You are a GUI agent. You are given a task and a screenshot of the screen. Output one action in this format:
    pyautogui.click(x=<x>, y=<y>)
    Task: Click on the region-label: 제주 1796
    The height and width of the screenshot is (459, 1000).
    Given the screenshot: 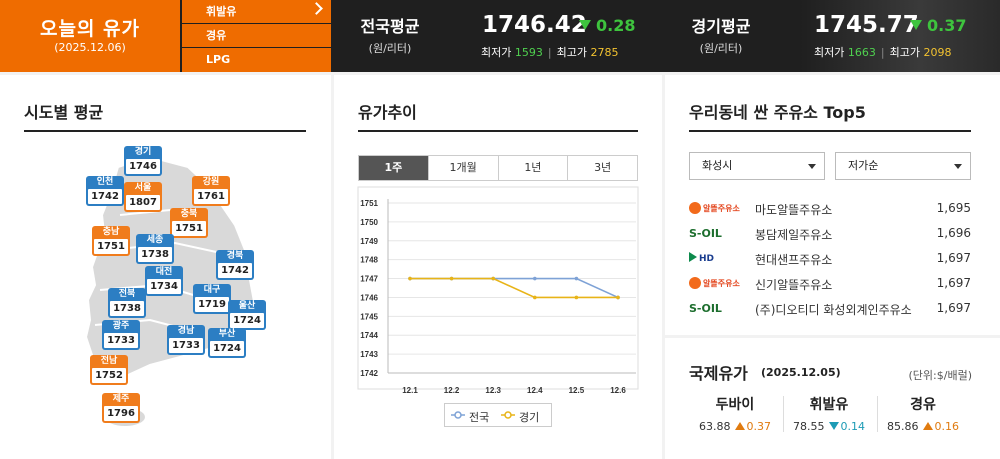 What is the action you would take?
    pyautogui.click(x=121, y=408)
    